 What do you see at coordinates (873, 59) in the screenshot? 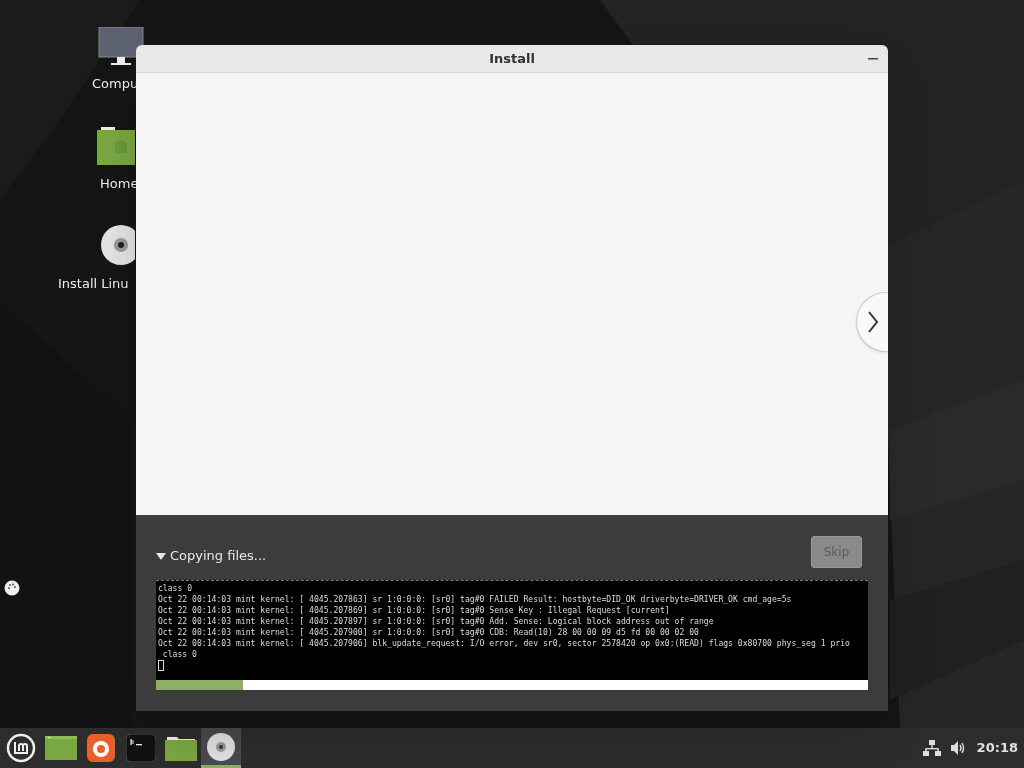
I see `minimize-icon` at bounding box center [873, 59].